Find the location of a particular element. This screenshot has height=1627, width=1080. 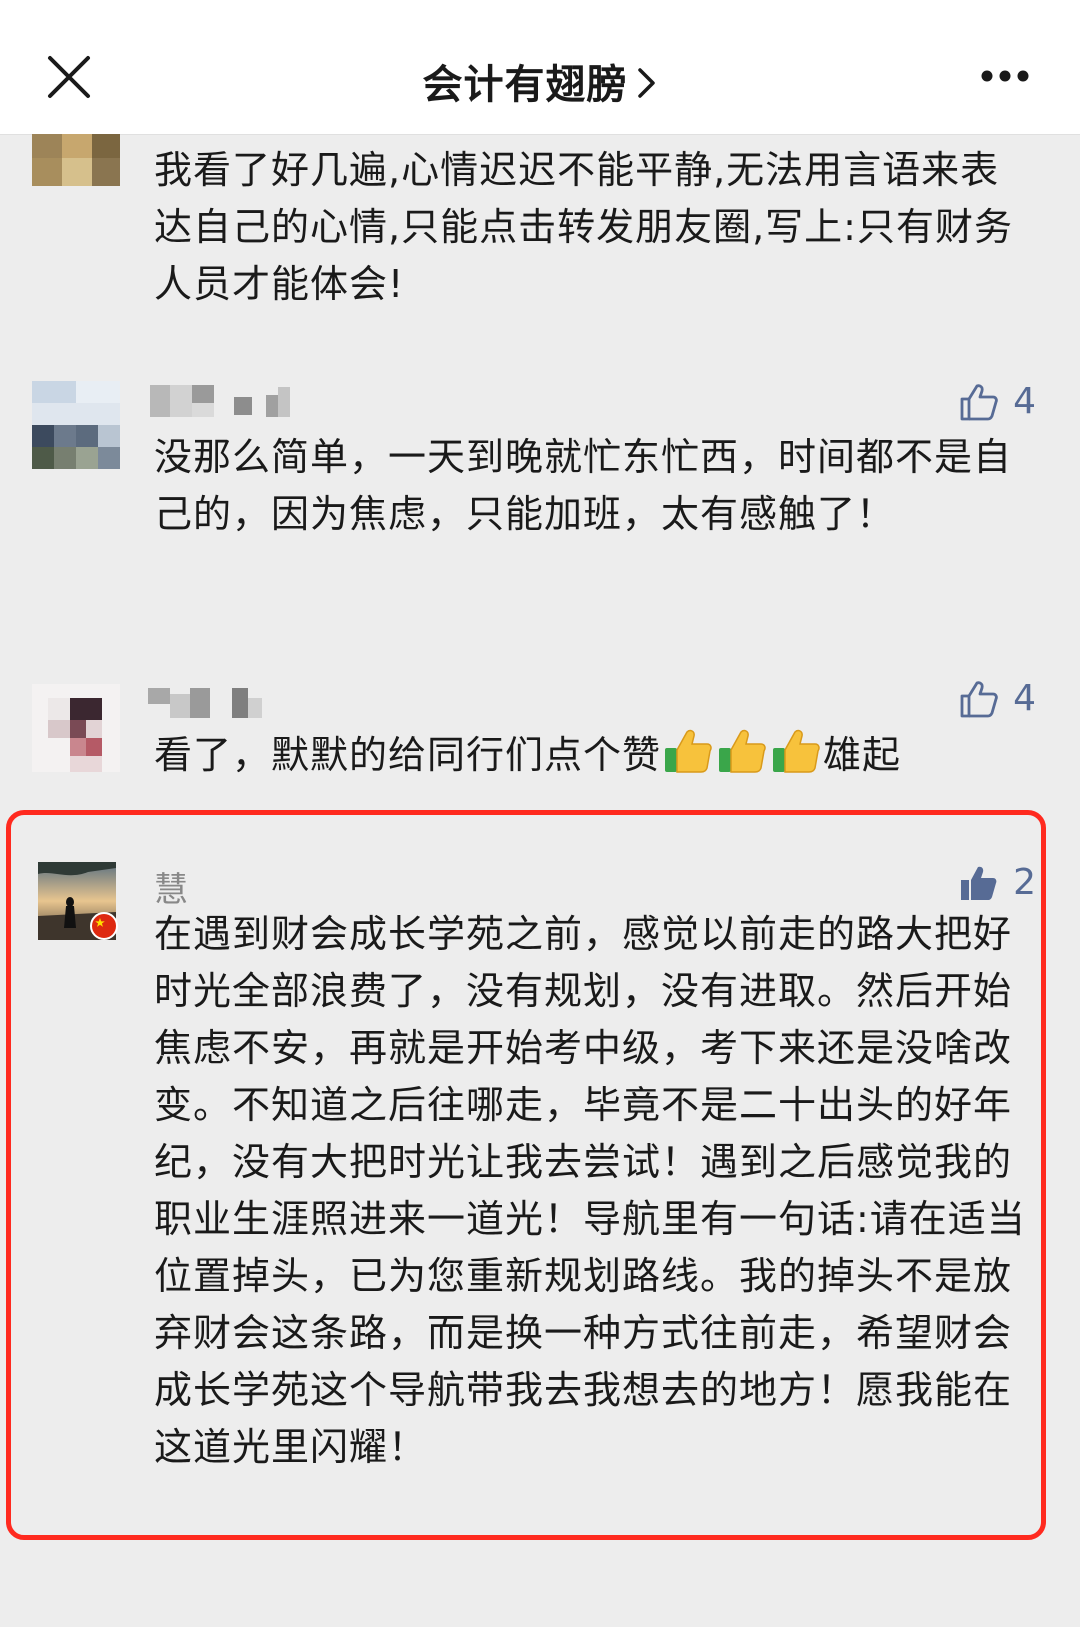

account-title-link: 会计有翅膀 is located at coordinates (540, 81).